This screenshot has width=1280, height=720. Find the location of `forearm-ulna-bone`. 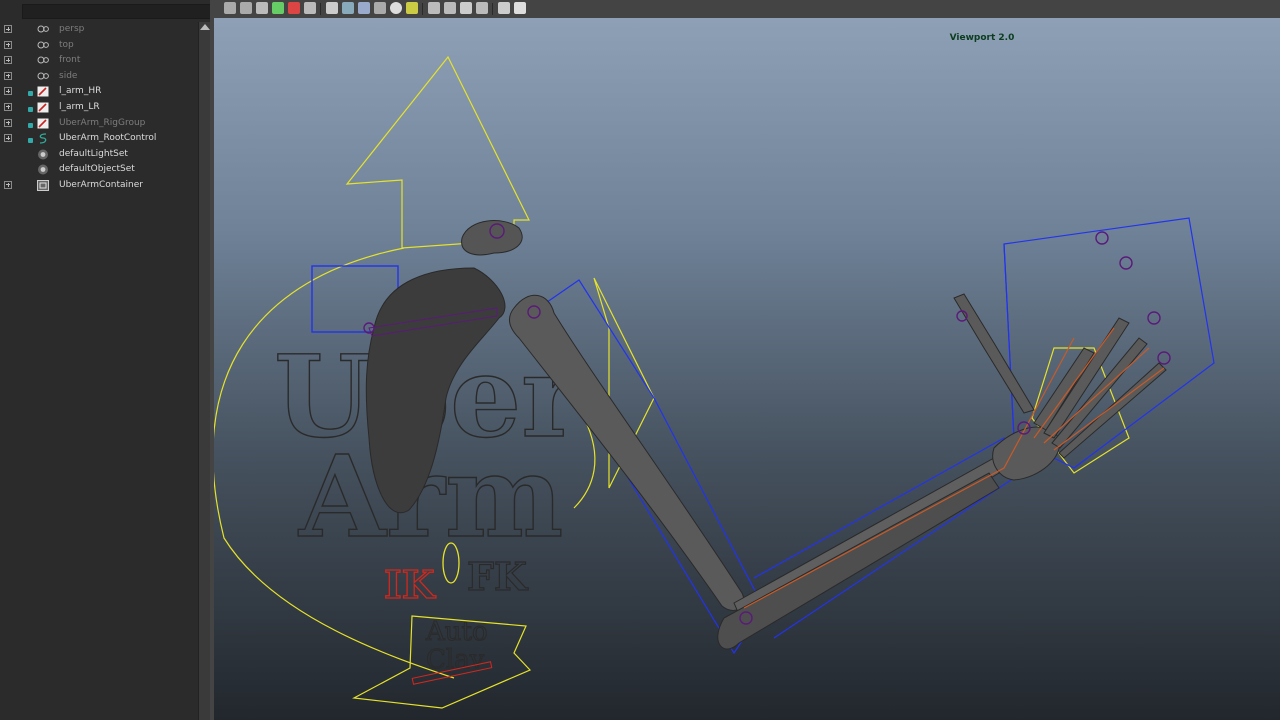

forearm-ulna-bone is located at coordinates (858, 561).